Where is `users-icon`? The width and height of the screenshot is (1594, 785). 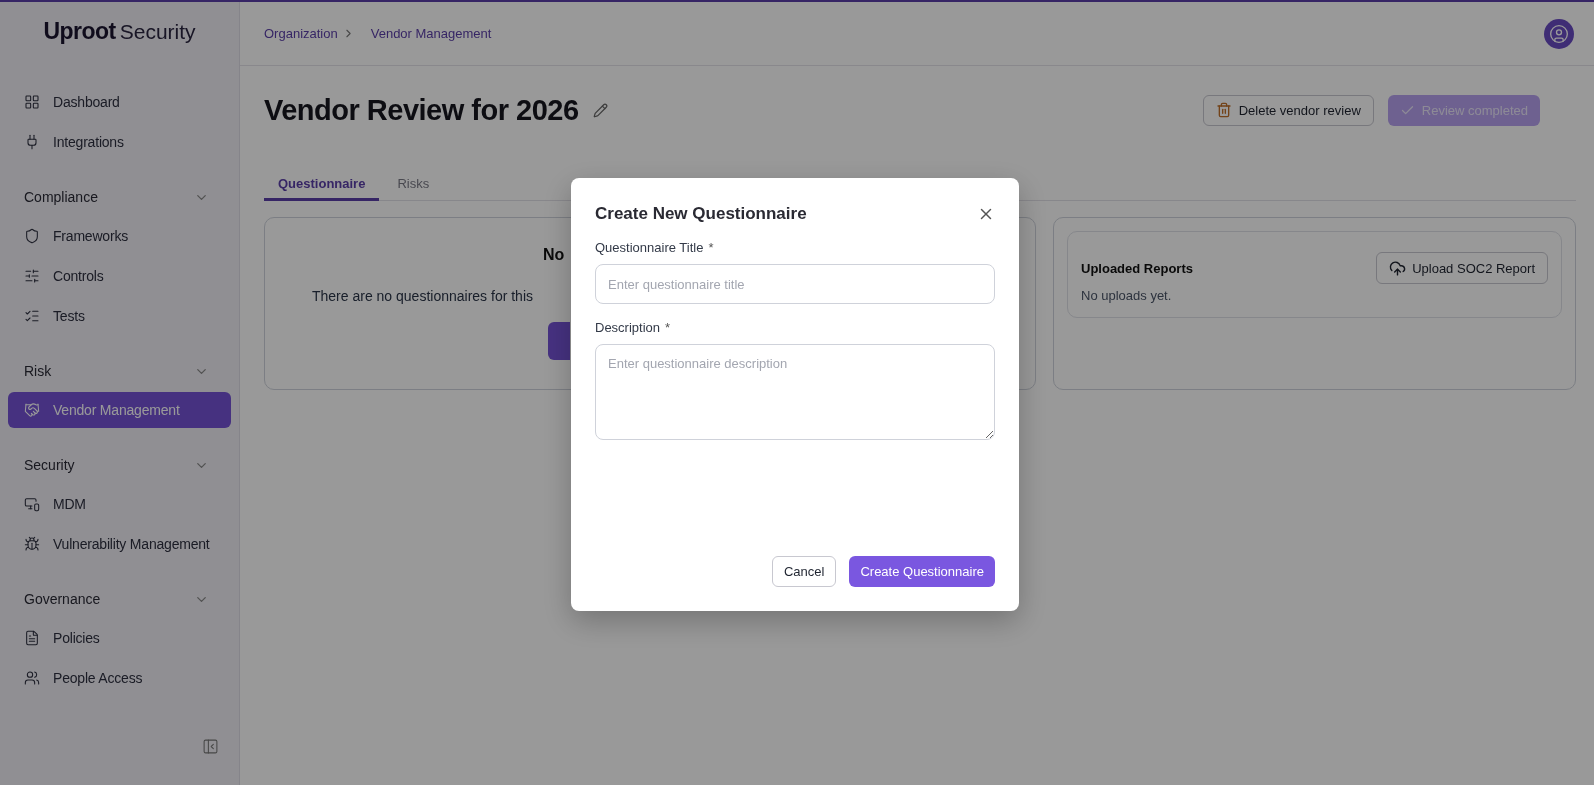 users-icon is located at coordinates (32, 678).